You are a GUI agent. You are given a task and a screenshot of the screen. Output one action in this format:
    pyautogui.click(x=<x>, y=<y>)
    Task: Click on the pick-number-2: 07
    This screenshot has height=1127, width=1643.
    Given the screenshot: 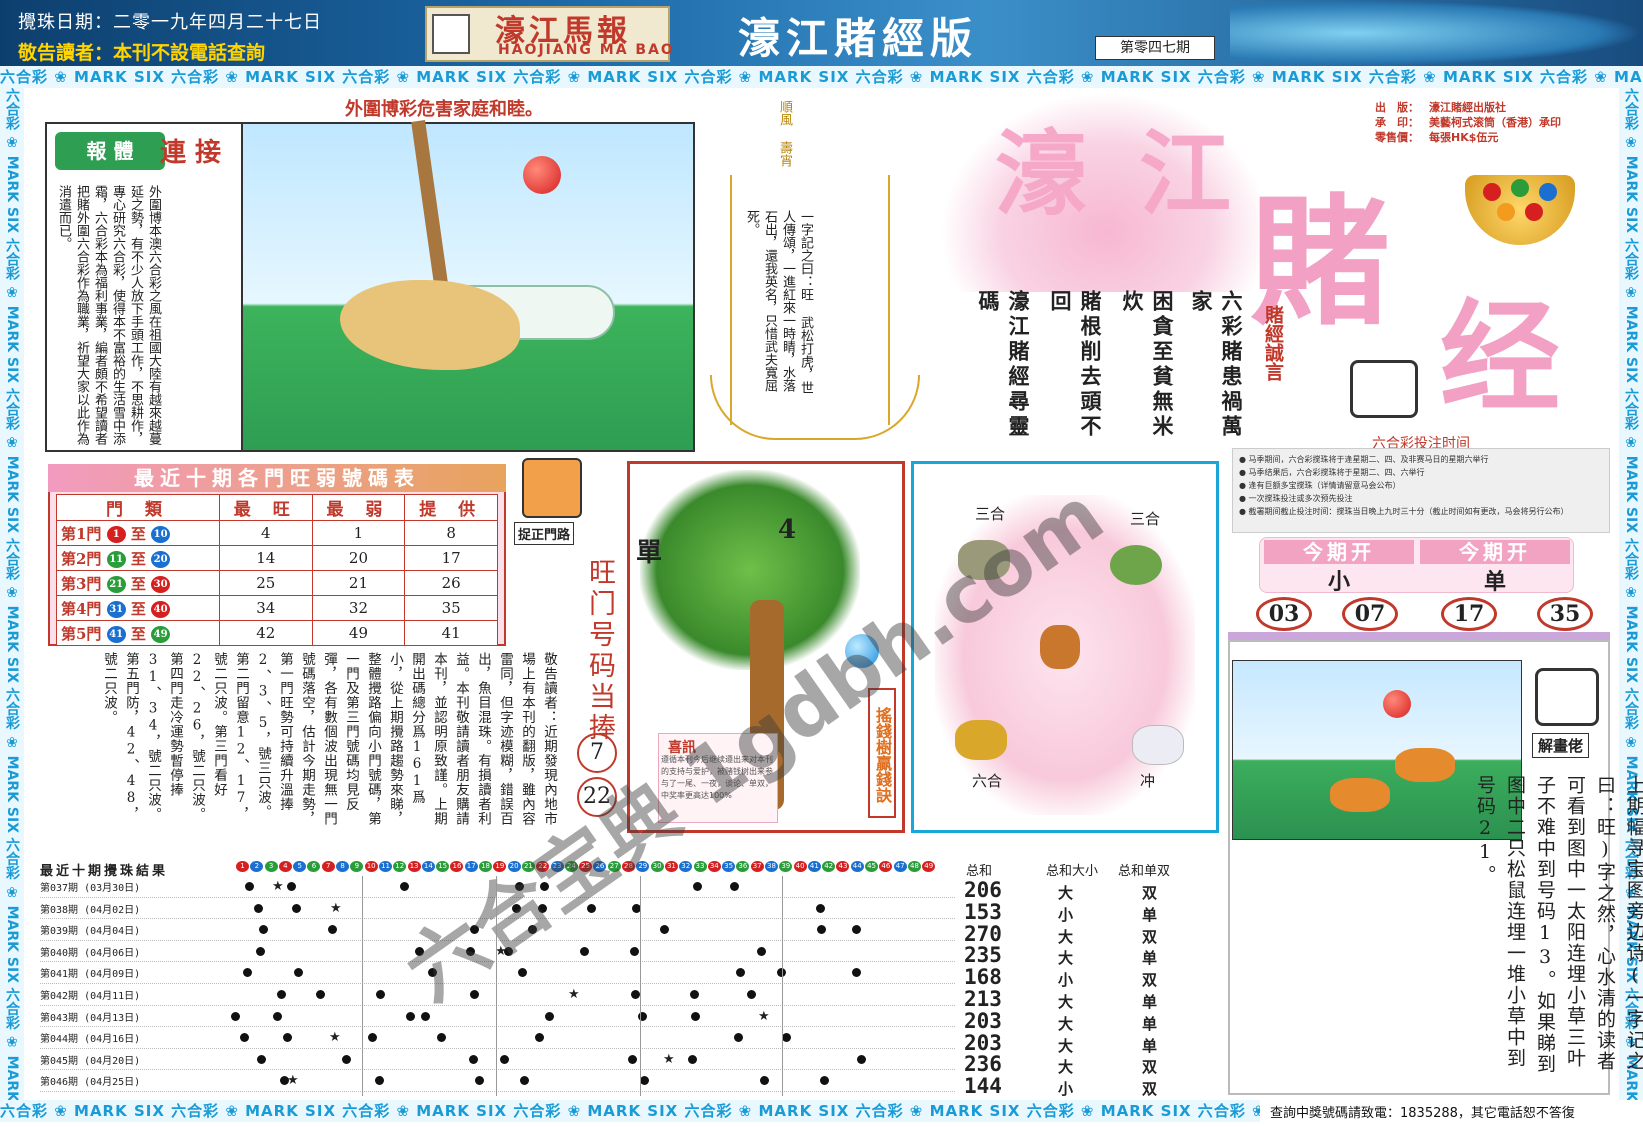 What is the action you would take?
    pyautogui.click(x=1370, y=614)
    